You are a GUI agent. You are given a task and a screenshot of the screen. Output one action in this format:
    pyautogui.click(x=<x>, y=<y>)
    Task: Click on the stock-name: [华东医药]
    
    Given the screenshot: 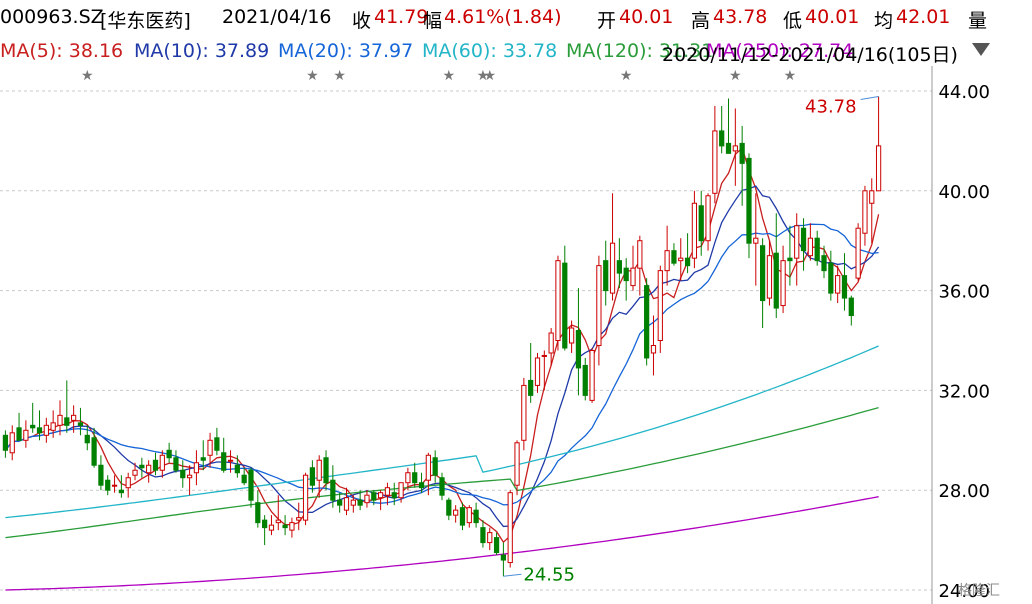 What is the action you would take?
    pyautogui.click(x=145, y=21)
    